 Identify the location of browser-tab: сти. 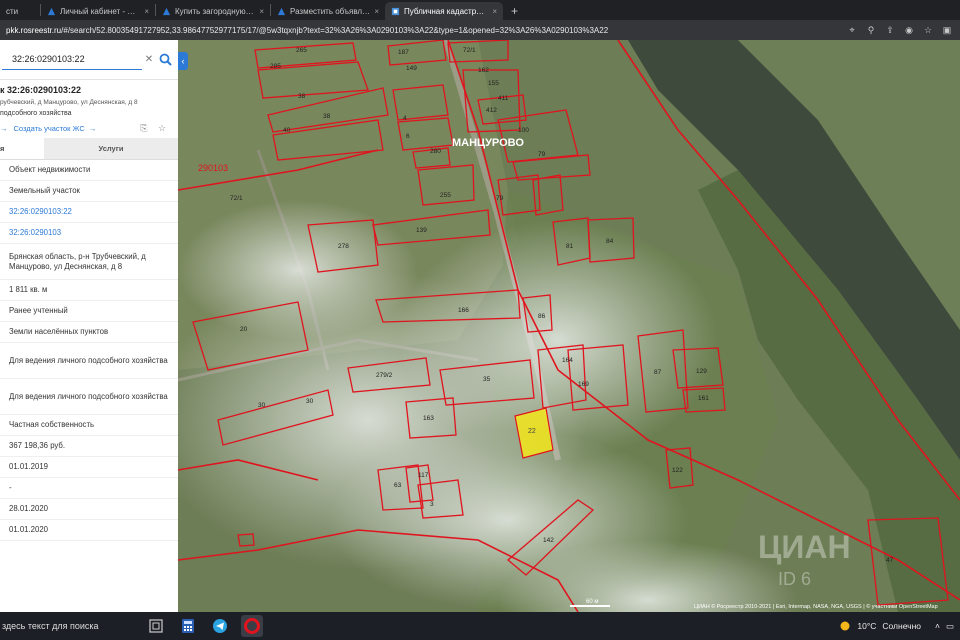
(20, 11).